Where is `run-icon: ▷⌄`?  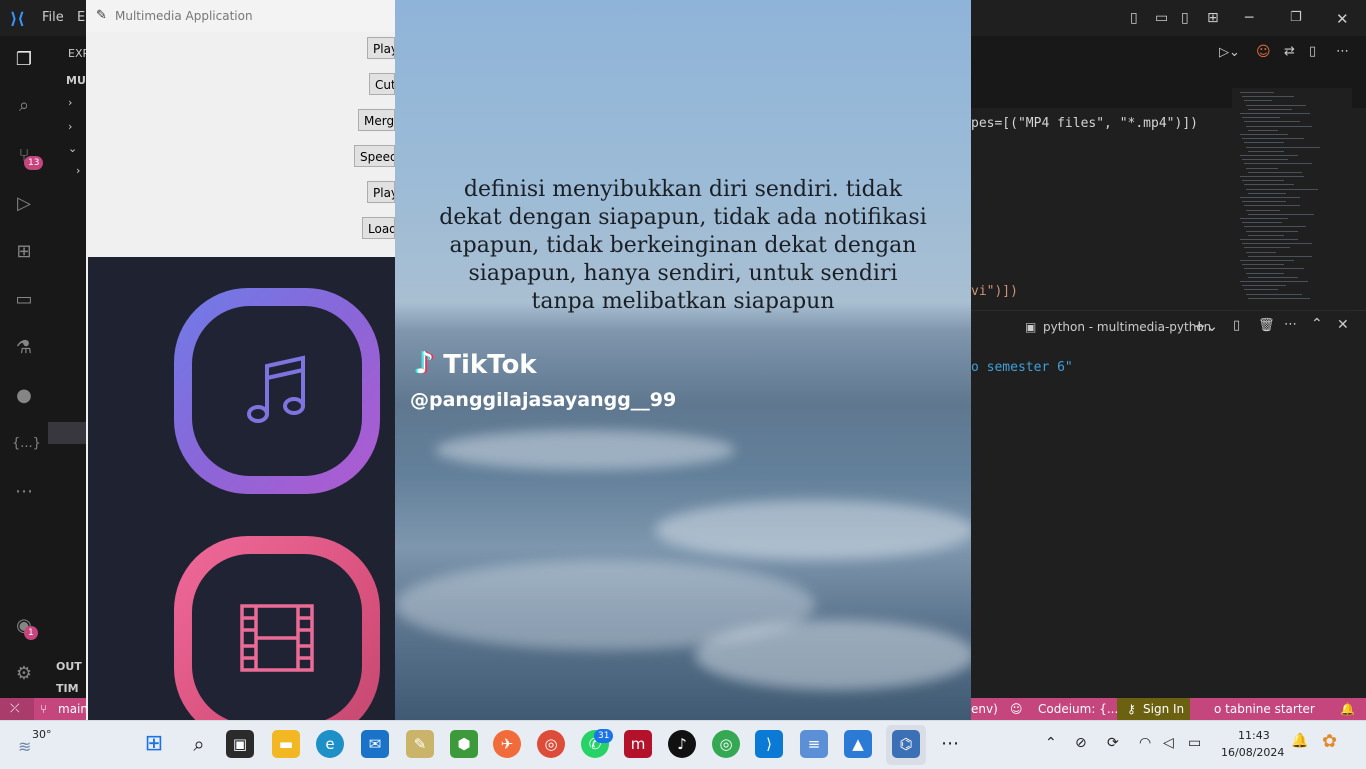 run-icon: ▷⌄ is located at coordinates (1229, 52).